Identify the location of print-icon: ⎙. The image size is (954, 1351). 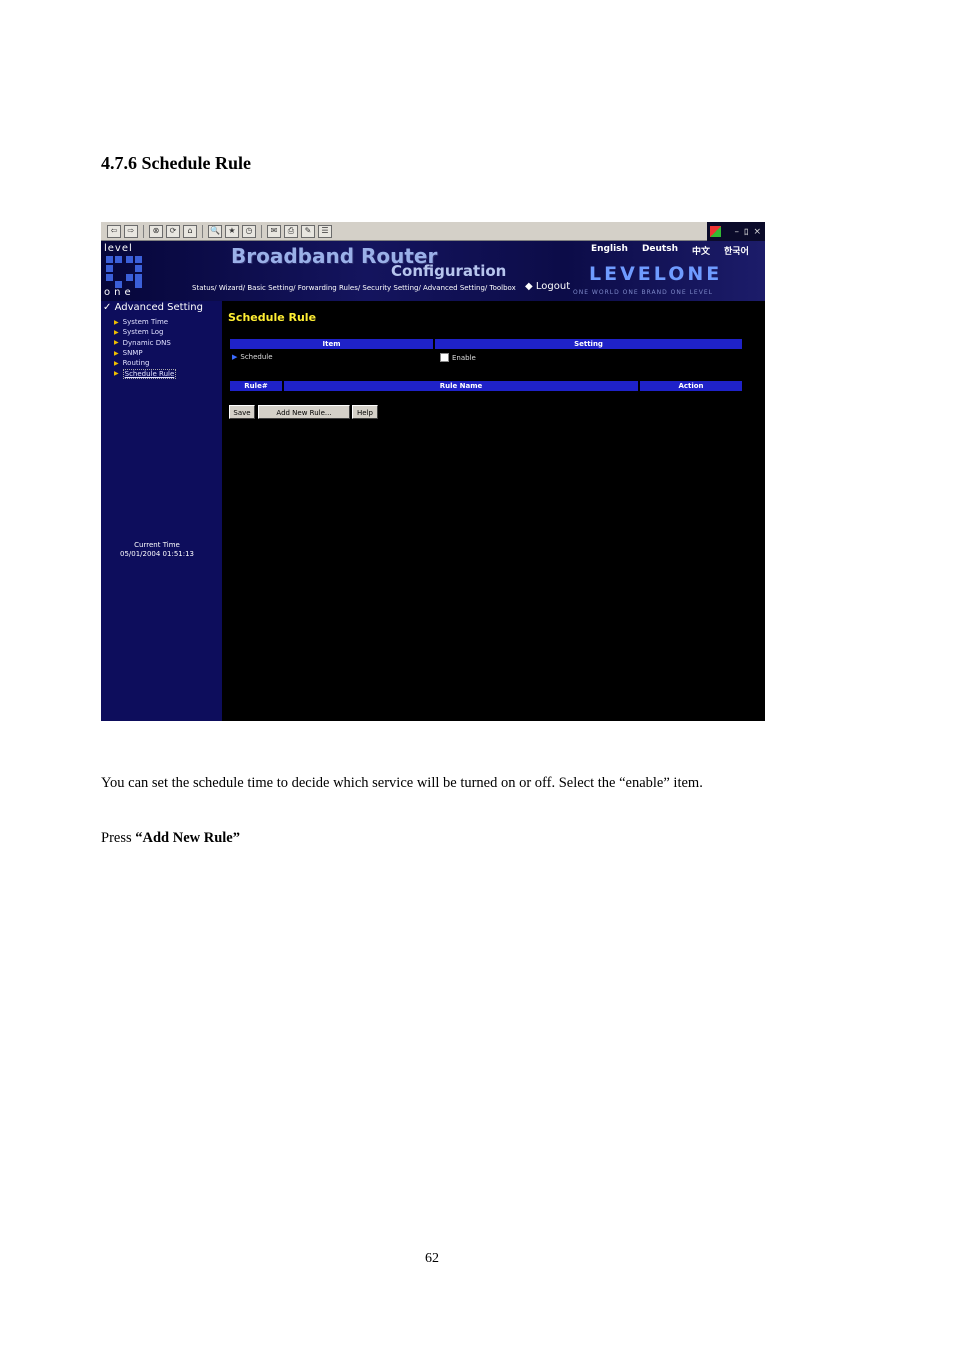
(291, 231).